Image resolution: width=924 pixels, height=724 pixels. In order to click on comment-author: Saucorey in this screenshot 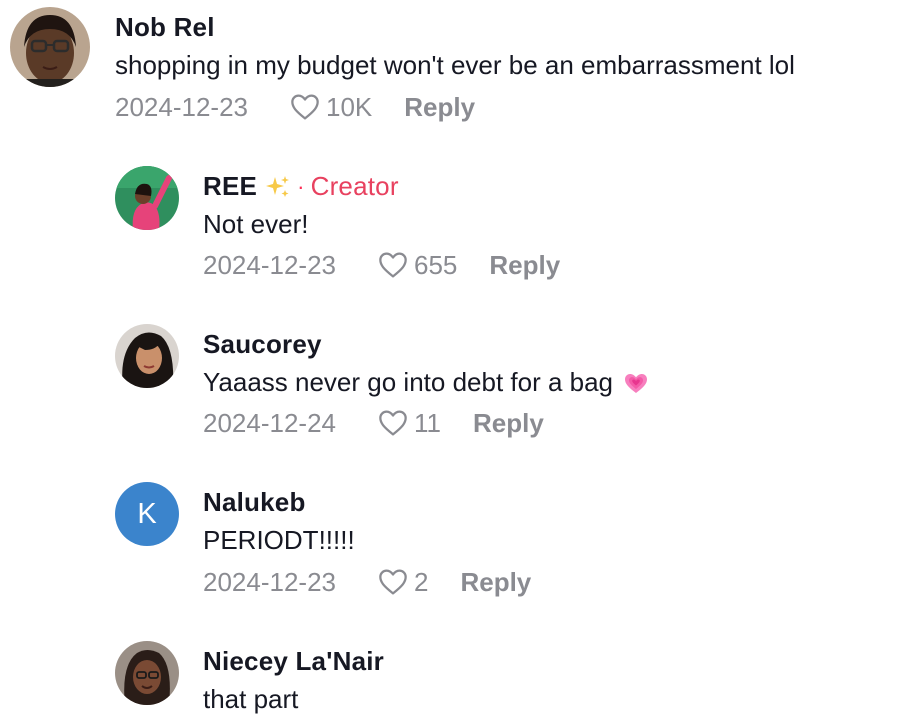, I will do `click(262, 344)`.